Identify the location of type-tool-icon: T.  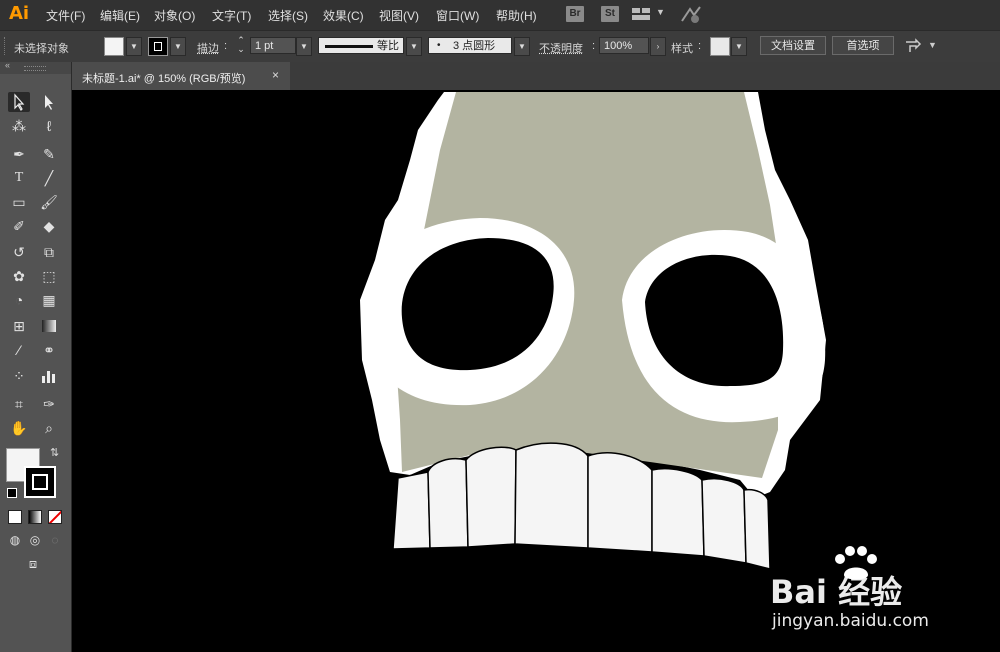
(19, 178).